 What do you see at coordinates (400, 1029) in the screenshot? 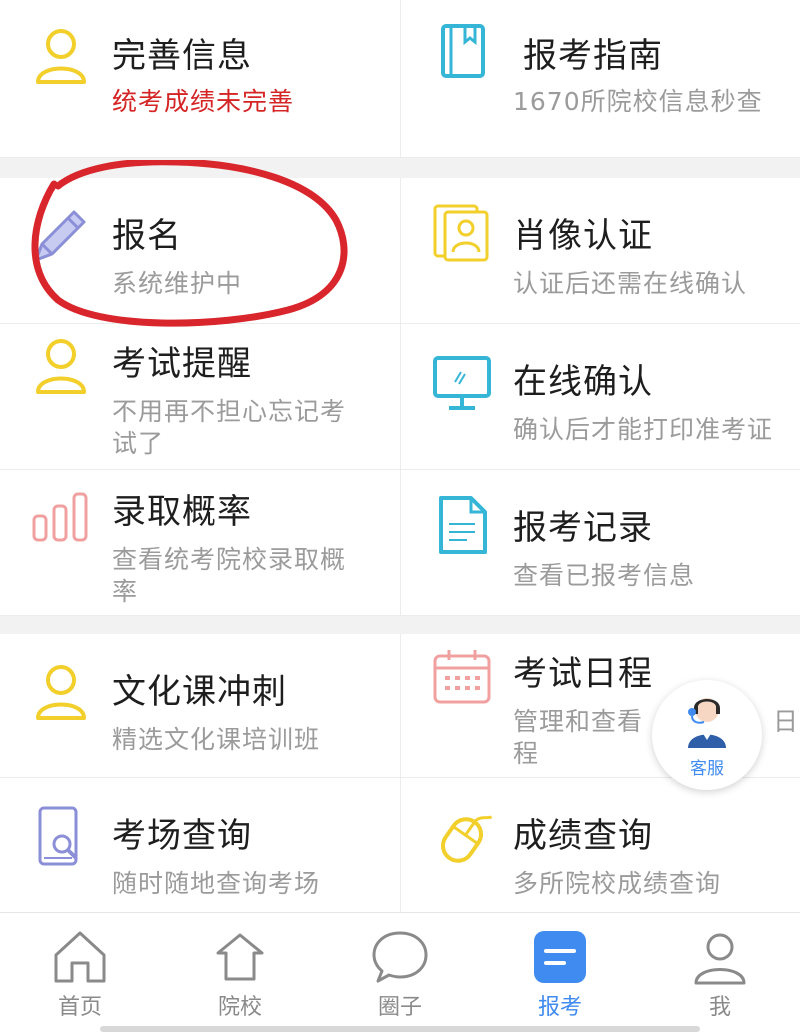
I see `home-indicator` at bounding box center [400, 1029].